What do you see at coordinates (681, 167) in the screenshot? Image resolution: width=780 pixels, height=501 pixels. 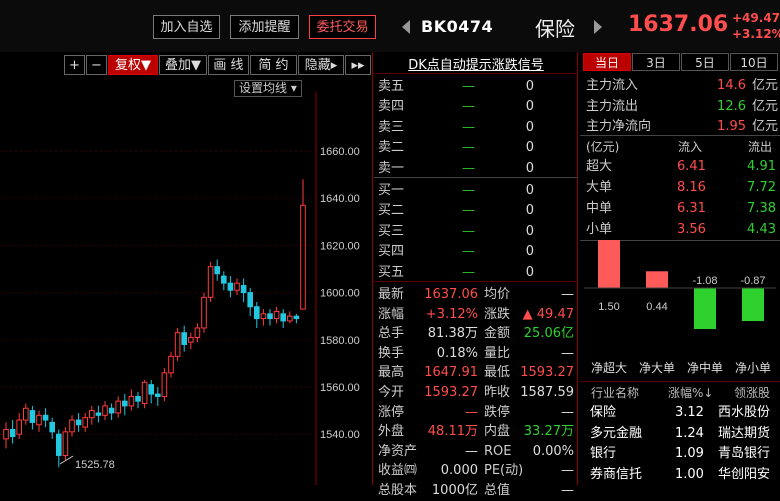 I see `flow-size-row: 超大 6.41 4.91` at bounding box center [681, 167].